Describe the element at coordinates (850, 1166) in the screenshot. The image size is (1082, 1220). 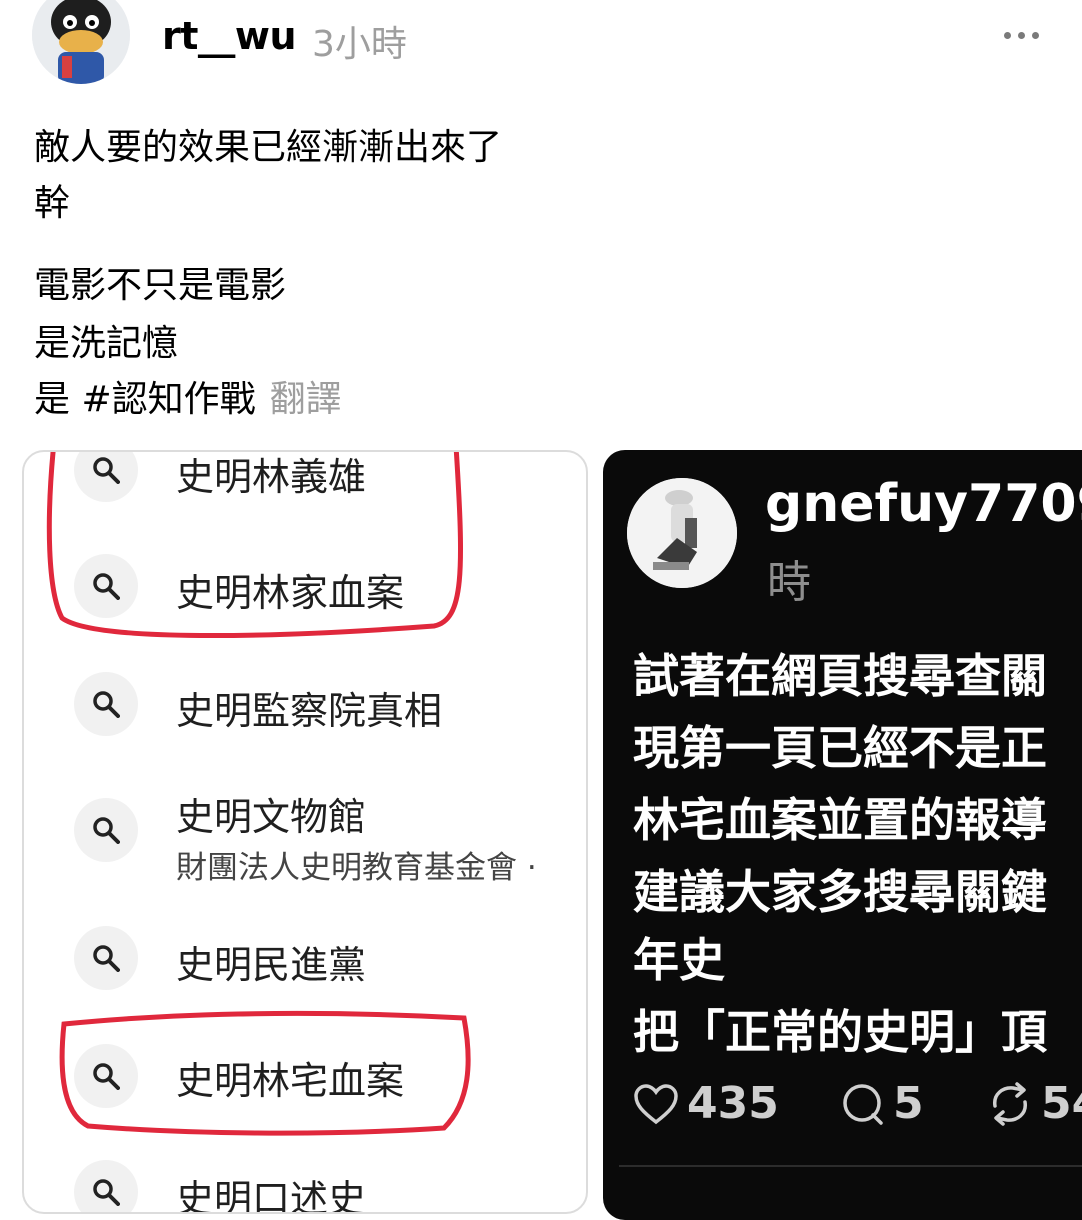
I see `divider` at that location.